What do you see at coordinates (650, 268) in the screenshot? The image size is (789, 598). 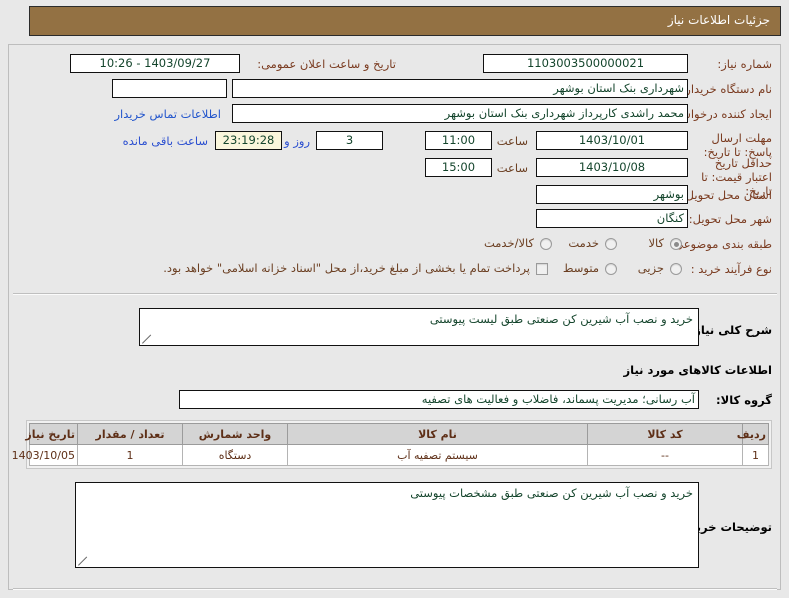 I see `radio-label-process-minor: جزیی` at bounding box center [650, 268].